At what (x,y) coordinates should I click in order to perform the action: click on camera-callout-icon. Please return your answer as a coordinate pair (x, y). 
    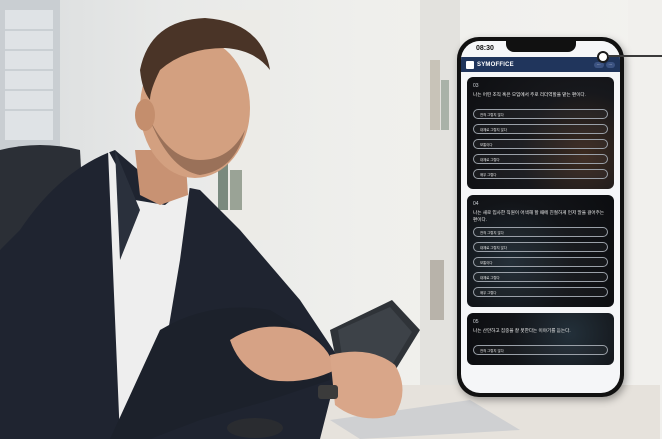
    Looking at the image, I should click on (603, 57).